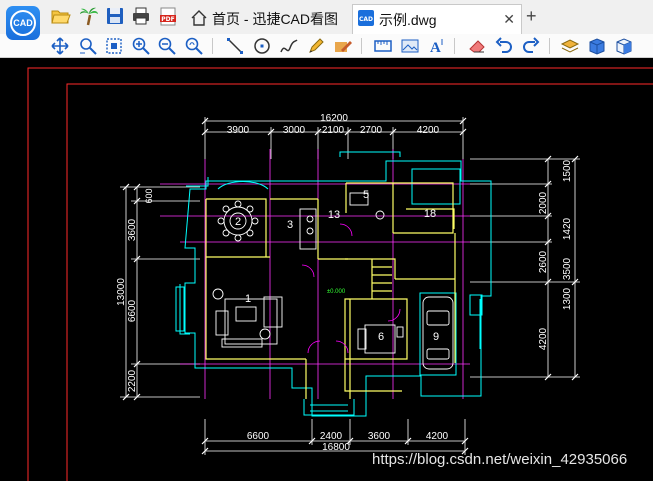  Describe the element at coordinates (567, 228) in the screenshot. I see `dim-right-3: 1420` at that location.